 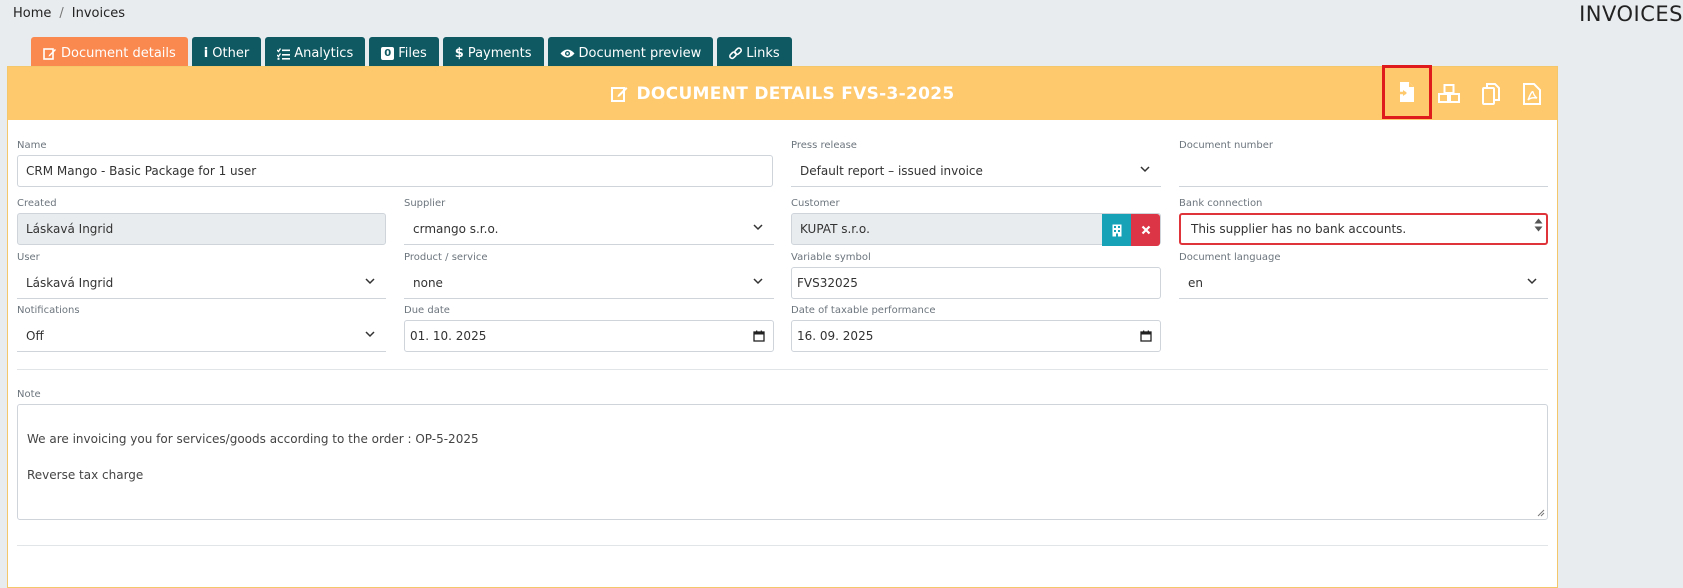 I want to click on user-label: User, so click(x=28, y=257).